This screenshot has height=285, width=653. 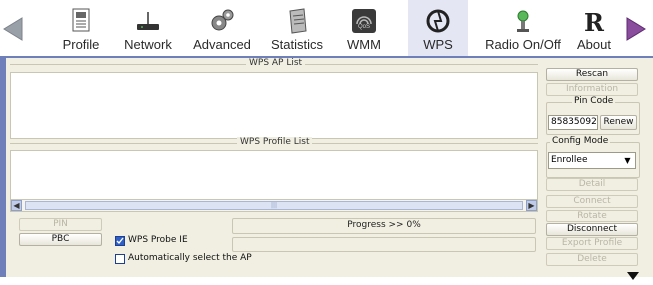 I want to click on about-logo-letter: R, so click(x=594, y=22).